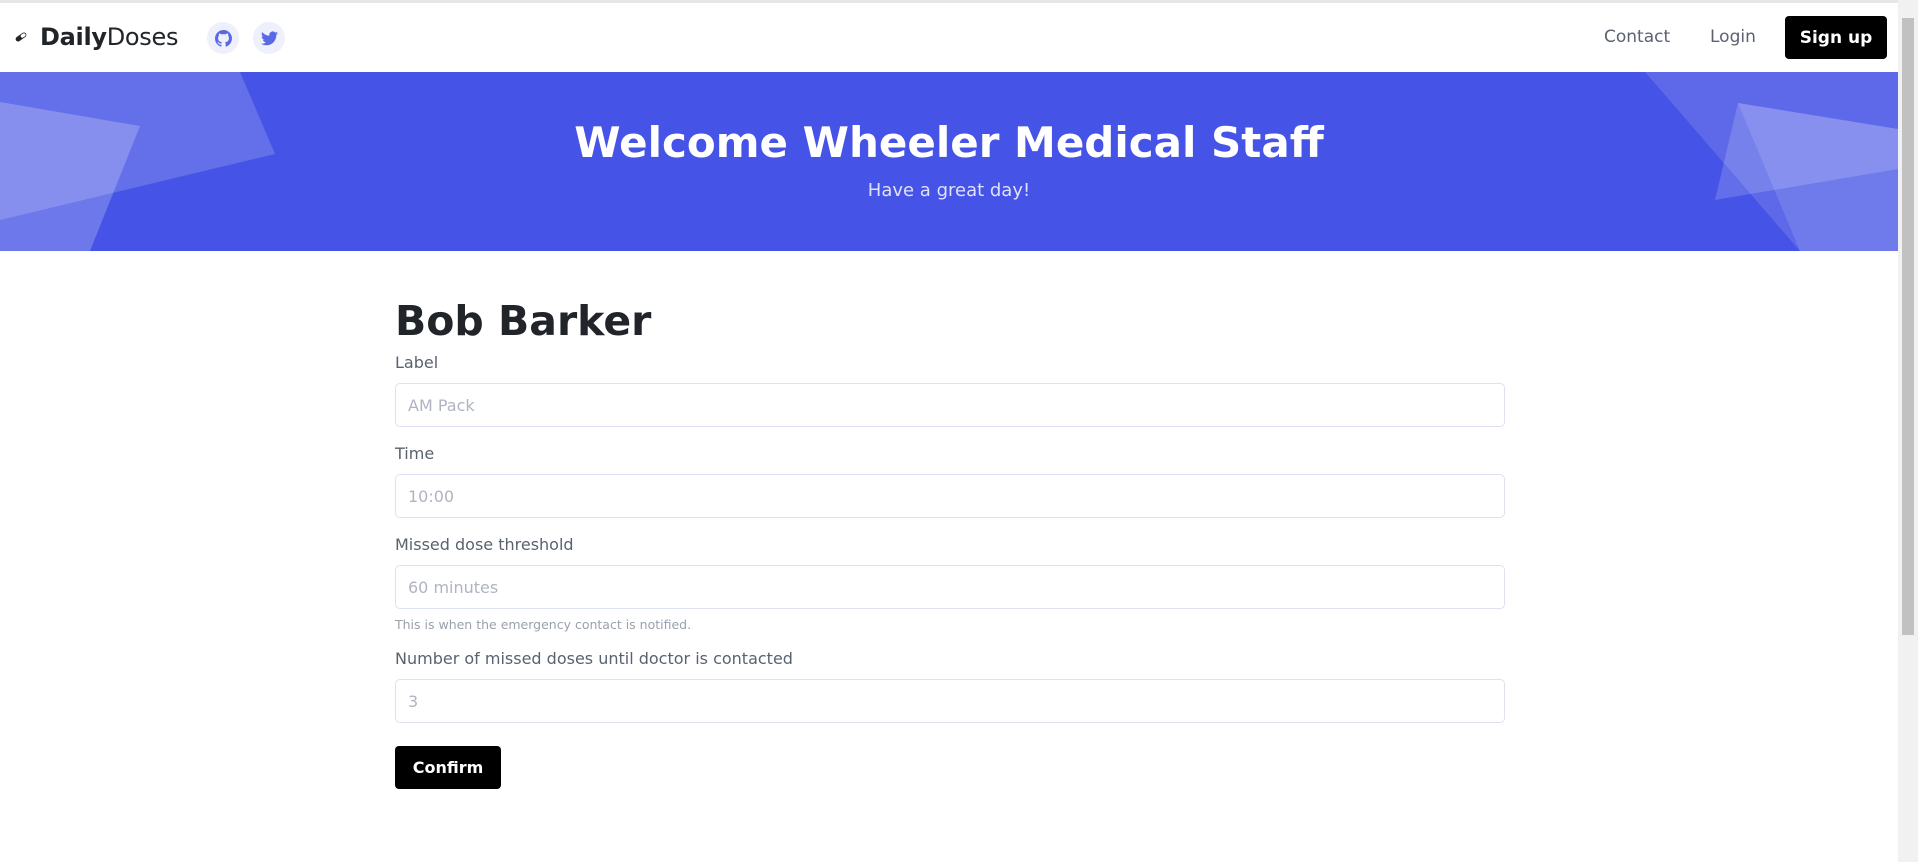  I want to click on label-input, so click(950, 405).